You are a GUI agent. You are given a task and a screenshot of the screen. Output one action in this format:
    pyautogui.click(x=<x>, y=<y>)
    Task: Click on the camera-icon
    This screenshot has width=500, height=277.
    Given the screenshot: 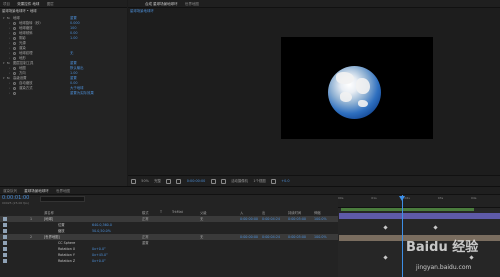 What is the action you would take?
    pyautogui.click(x=213, y=181)
    